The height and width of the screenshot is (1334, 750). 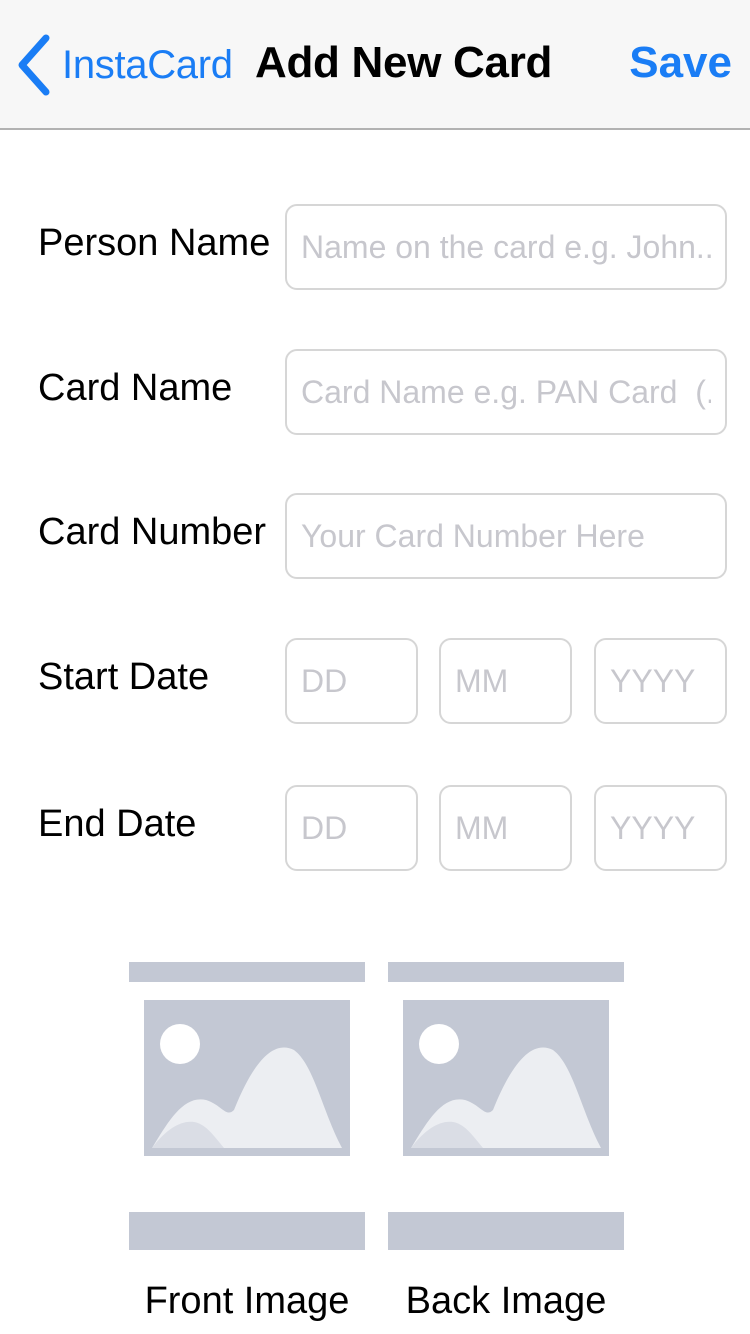 I want to click on back-button: InstaCard, so click(x=124, y=65).